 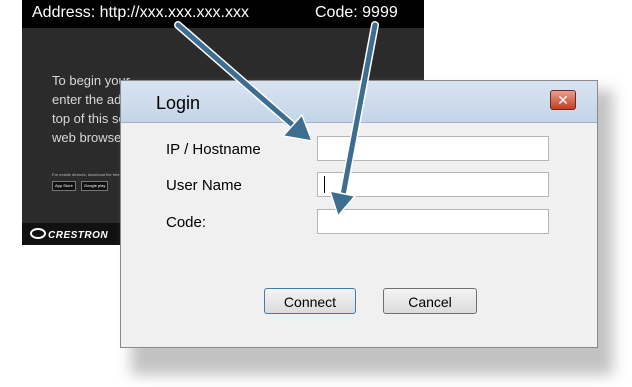 I want to click on dialog-titlebar: Login ✕, so click(x=359, y=102).